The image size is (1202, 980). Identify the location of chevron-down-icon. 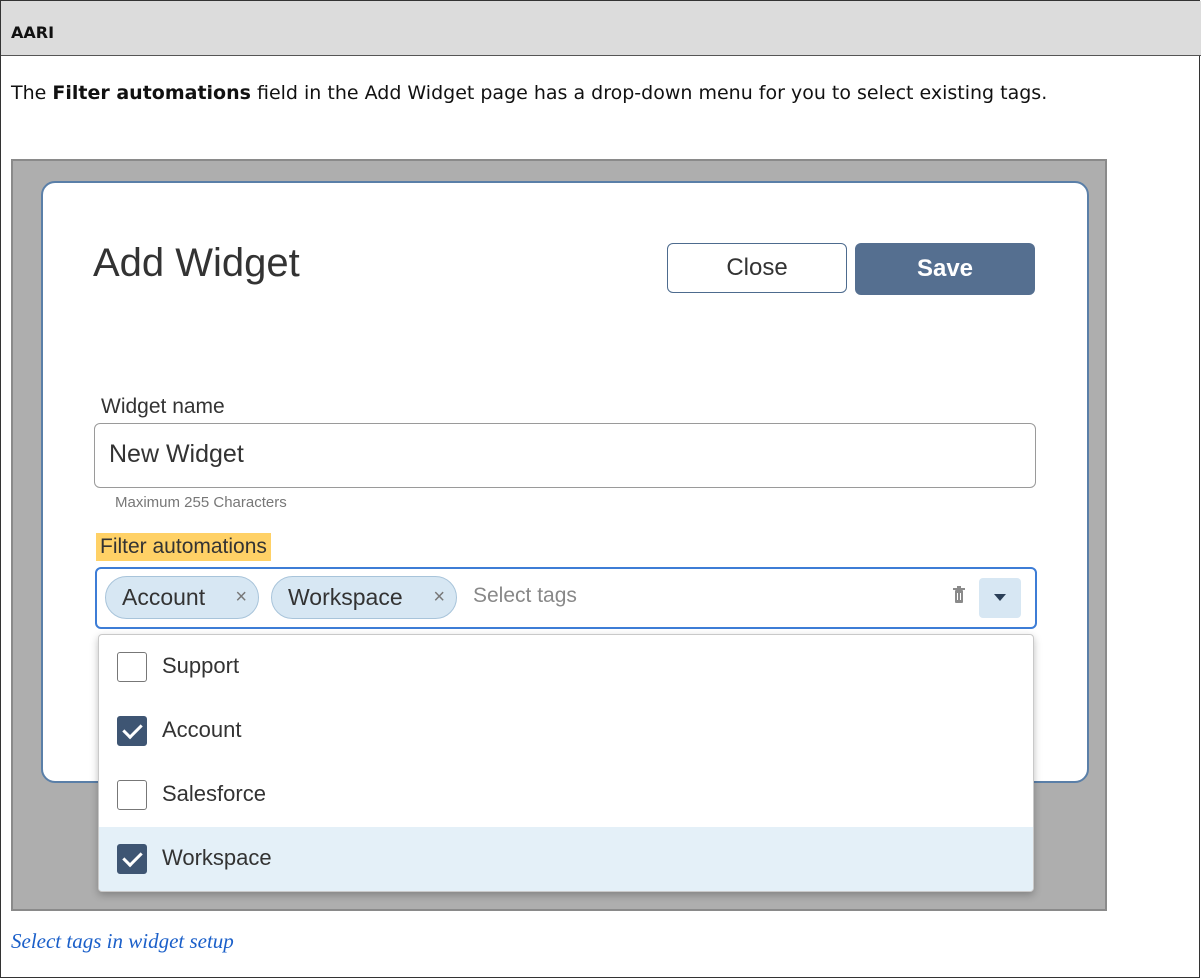
(1000, 597).